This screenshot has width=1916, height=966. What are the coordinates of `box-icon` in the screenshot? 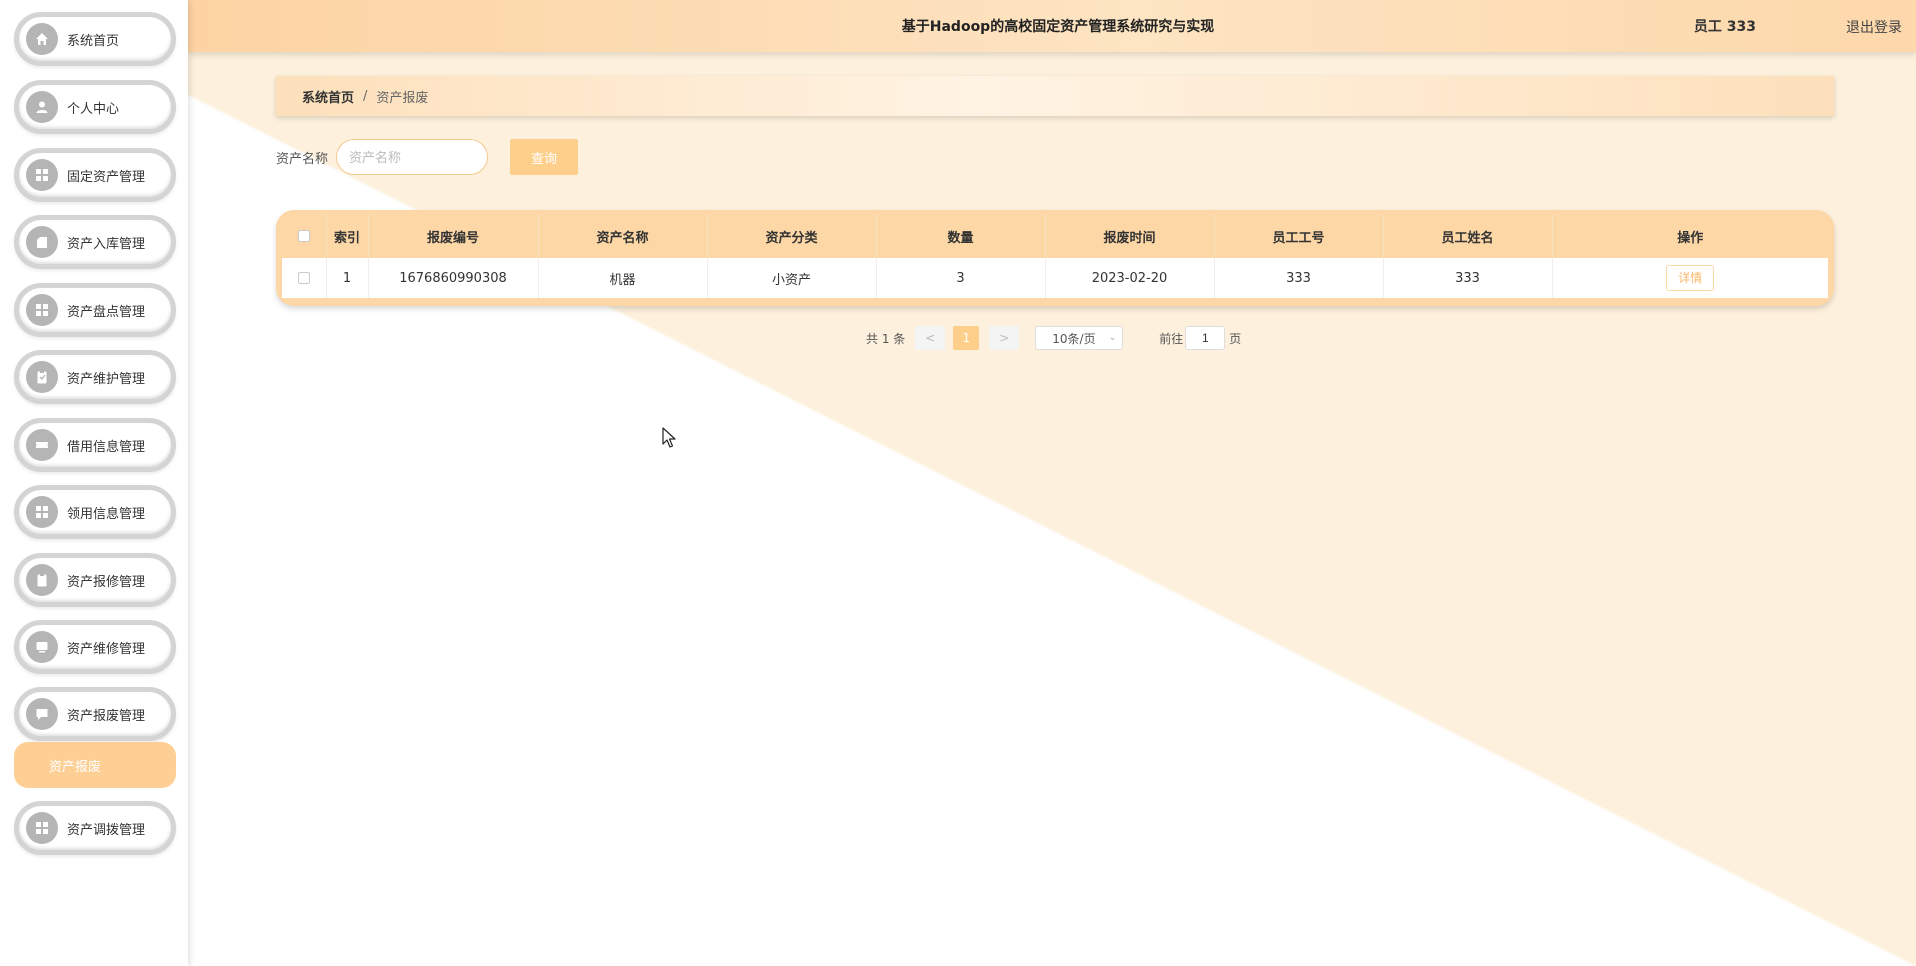 It's located at (42, 242).